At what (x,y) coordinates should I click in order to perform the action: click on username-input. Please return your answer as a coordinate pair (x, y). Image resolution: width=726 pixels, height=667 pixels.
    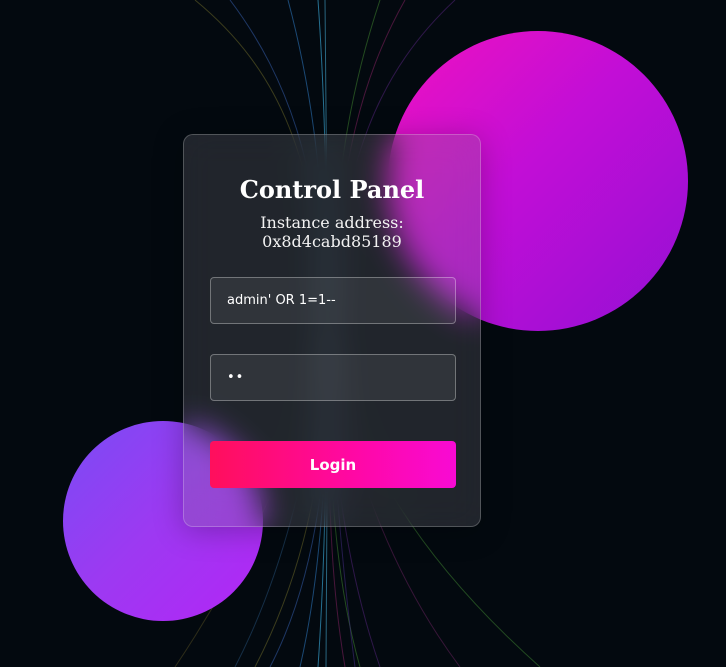
    Looking at the image, I should click on (333, 300).